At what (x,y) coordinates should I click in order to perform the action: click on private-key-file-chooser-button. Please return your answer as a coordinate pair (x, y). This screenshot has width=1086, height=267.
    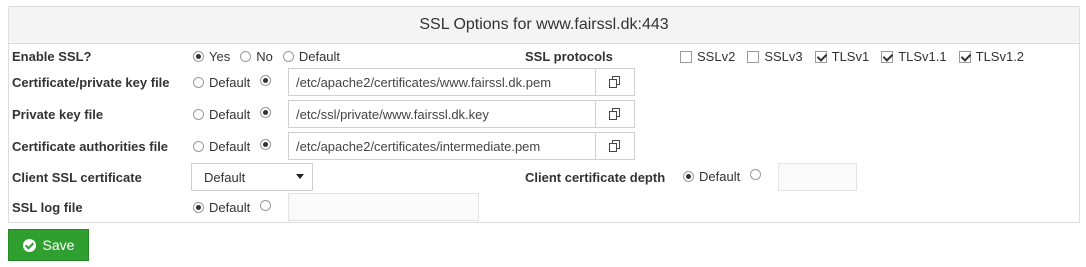
    Looking at the image, I should click on (615, 114).